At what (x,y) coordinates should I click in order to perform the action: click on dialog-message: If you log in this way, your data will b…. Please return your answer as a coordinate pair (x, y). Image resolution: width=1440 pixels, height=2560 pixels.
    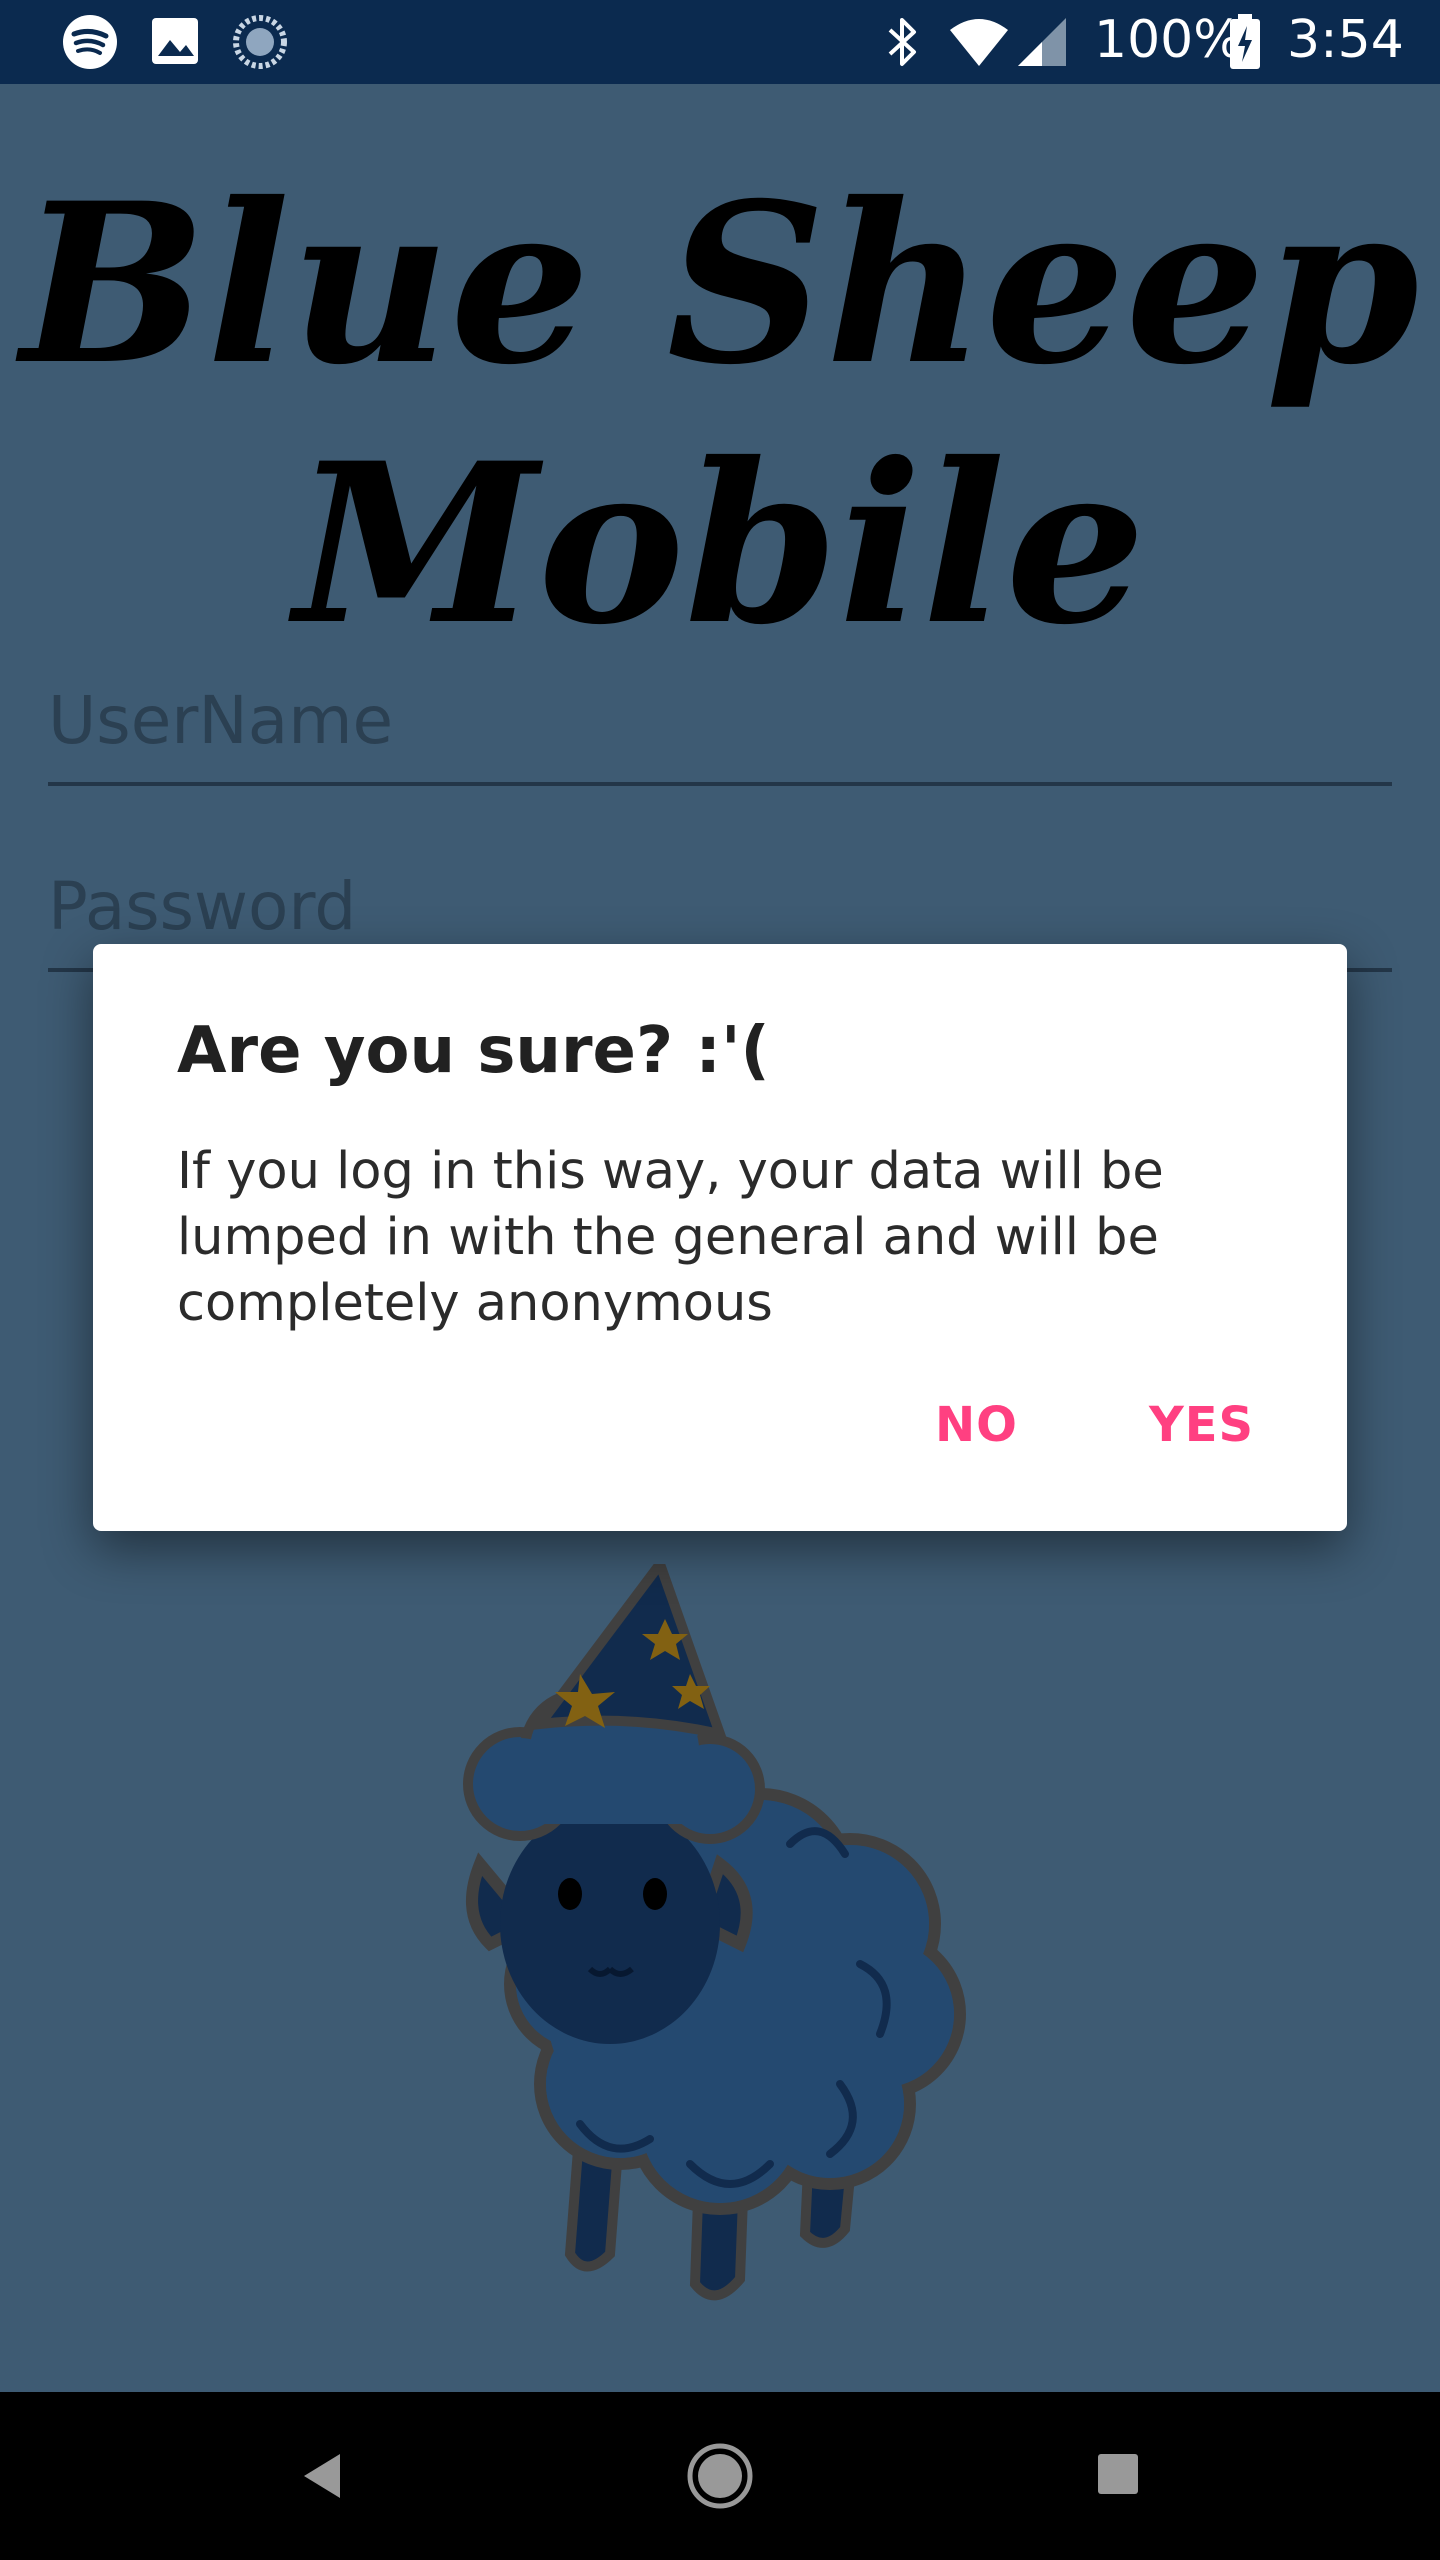
    Looking at the image, I should click on (670, 1237).